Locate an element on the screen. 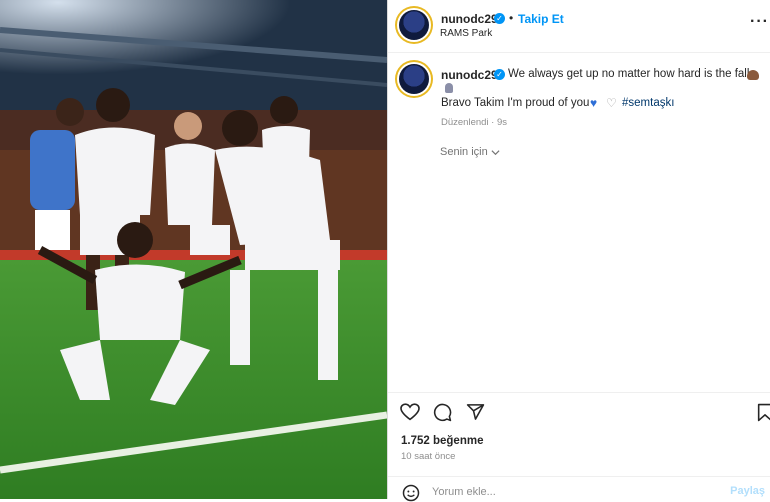  author-username: nunodc29 is located at coordinates (469, 19).